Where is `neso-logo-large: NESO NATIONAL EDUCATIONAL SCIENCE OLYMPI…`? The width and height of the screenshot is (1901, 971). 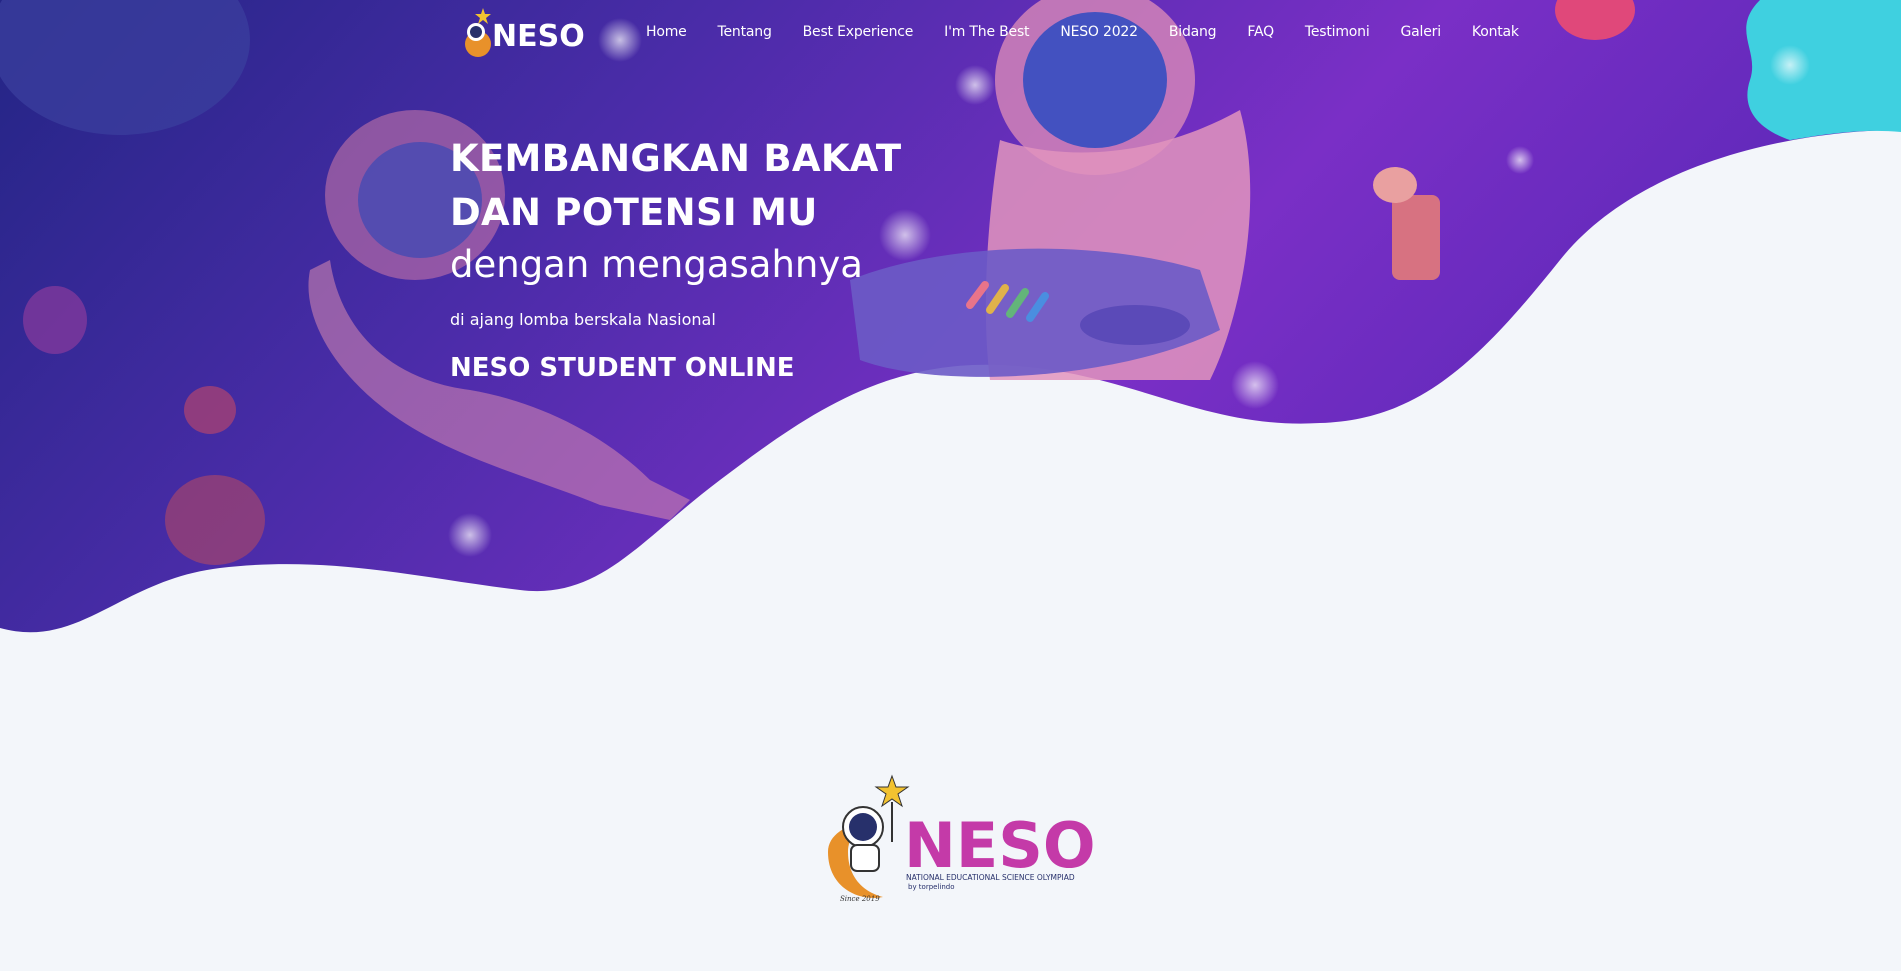 neso-logo-large: NESO NATIONAL EDUCATIONAL SCIENCE OLYMPI… is located at coordinates (970, 839).